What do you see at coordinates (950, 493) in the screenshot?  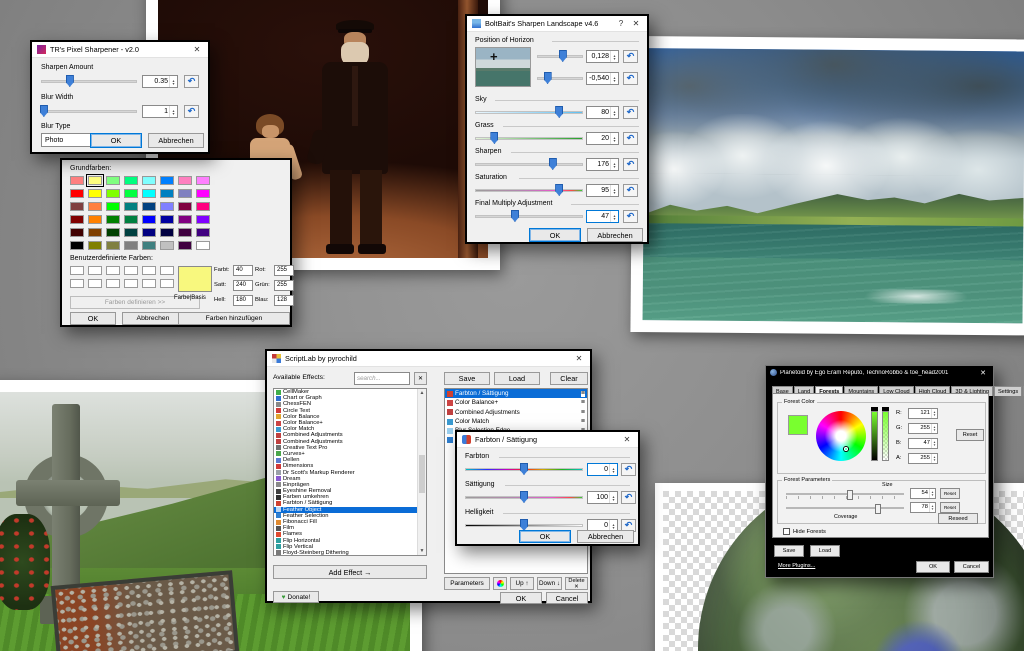 I see `size-reset-button: Reset` at bounding box center [950, 493].